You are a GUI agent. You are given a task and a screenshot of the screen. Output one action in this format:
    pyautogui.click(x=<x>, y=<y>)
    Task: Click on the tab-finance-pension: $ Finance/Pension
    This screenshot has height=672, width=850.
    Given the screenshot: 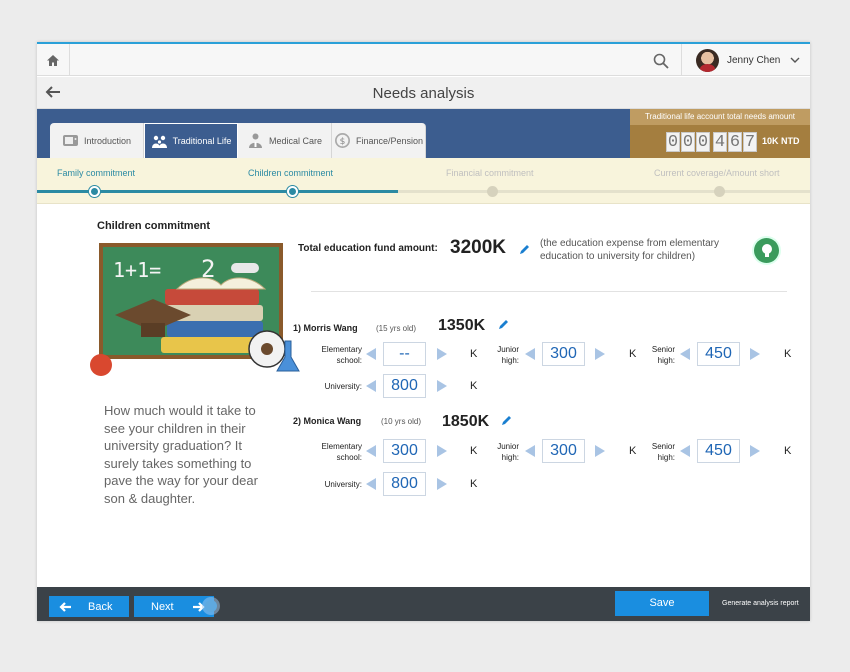 What is the action you would take?
    pyautogui.click(x=379, y=140)
    